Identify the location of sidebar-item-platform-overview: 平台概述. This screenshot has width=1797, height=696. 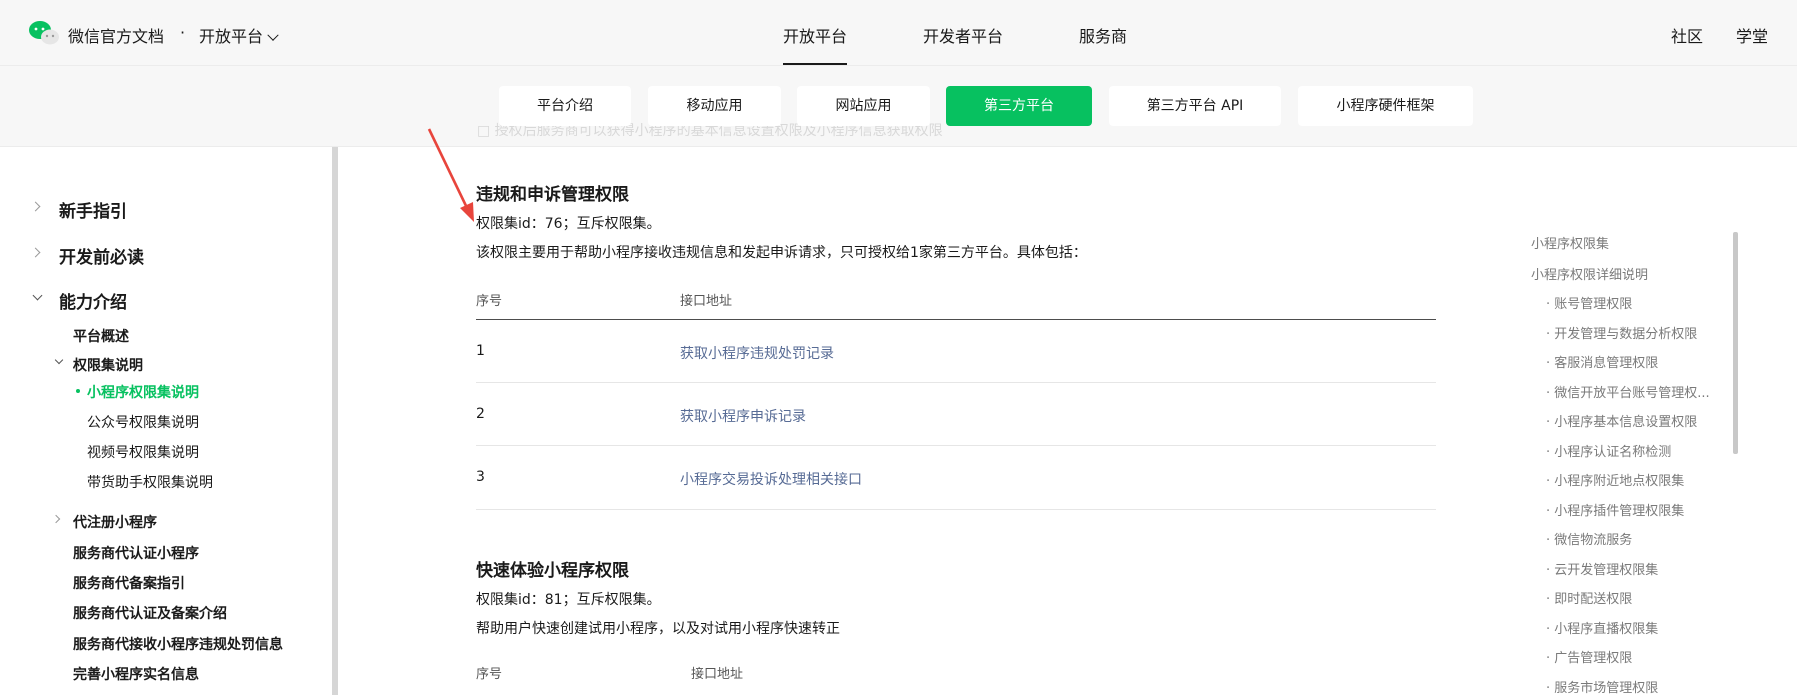
(101, 336).